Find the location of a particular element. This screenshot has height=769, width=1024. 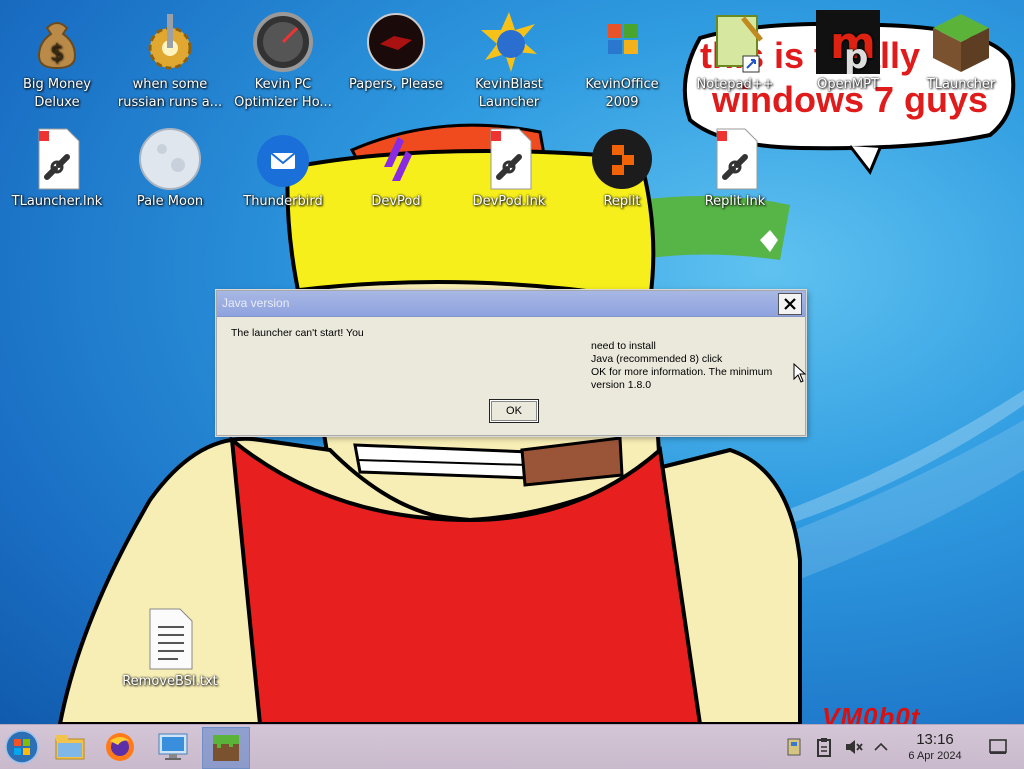

remote-desktop-icon is located at coordinates (173, 746).